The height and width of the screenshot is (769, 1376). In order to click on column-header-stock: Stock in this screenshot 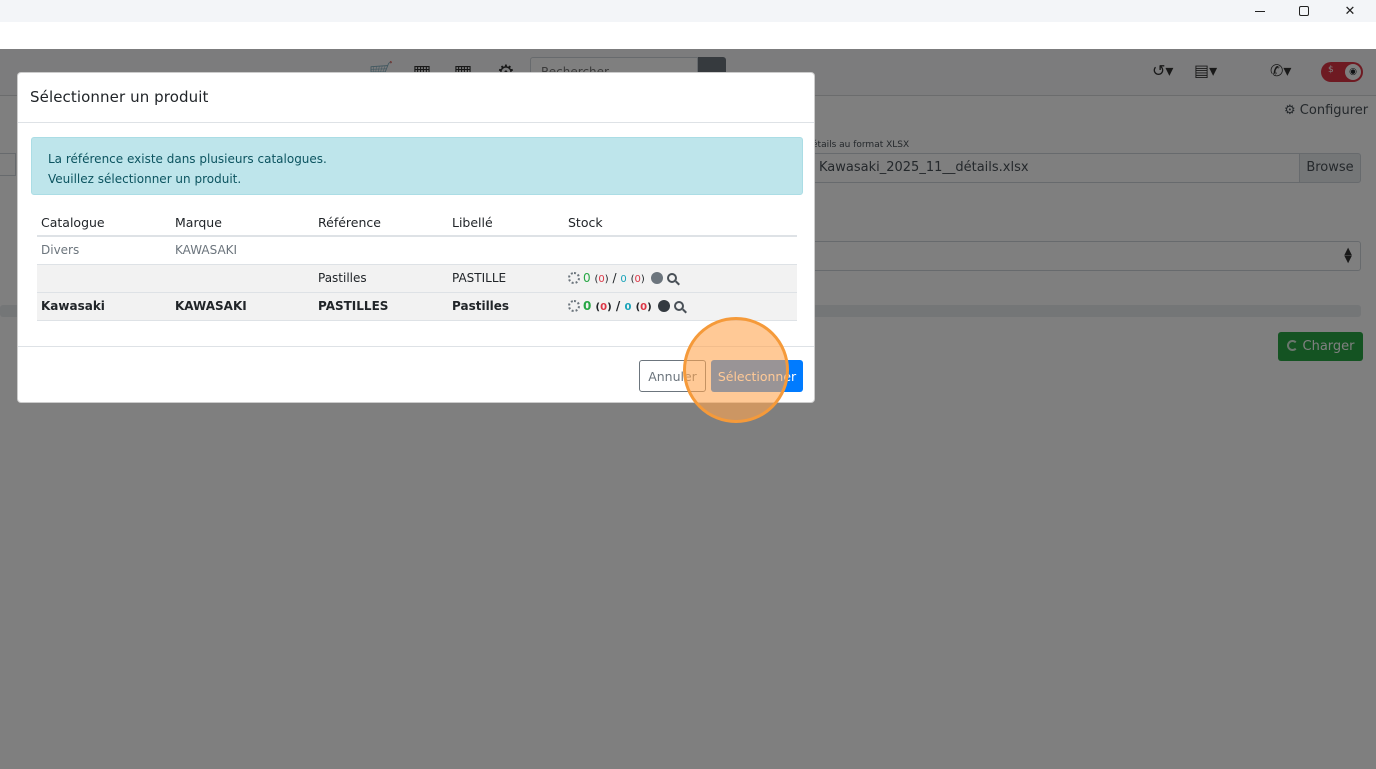, I will do `click(680, 223)`.